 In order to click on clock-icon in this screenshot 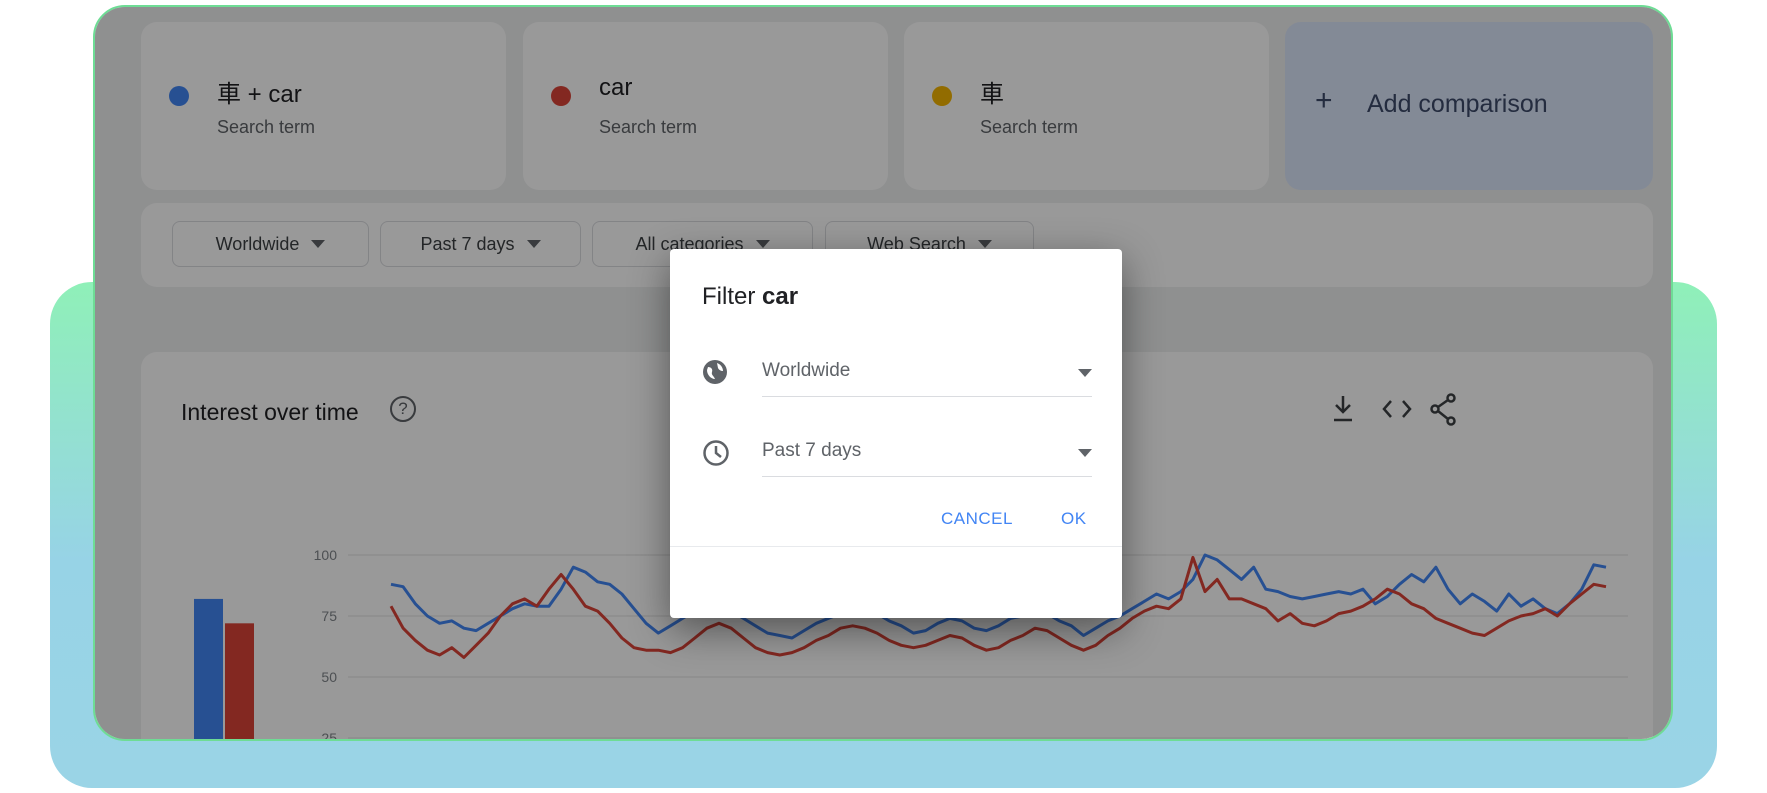, I will do `click(716, 453)`.